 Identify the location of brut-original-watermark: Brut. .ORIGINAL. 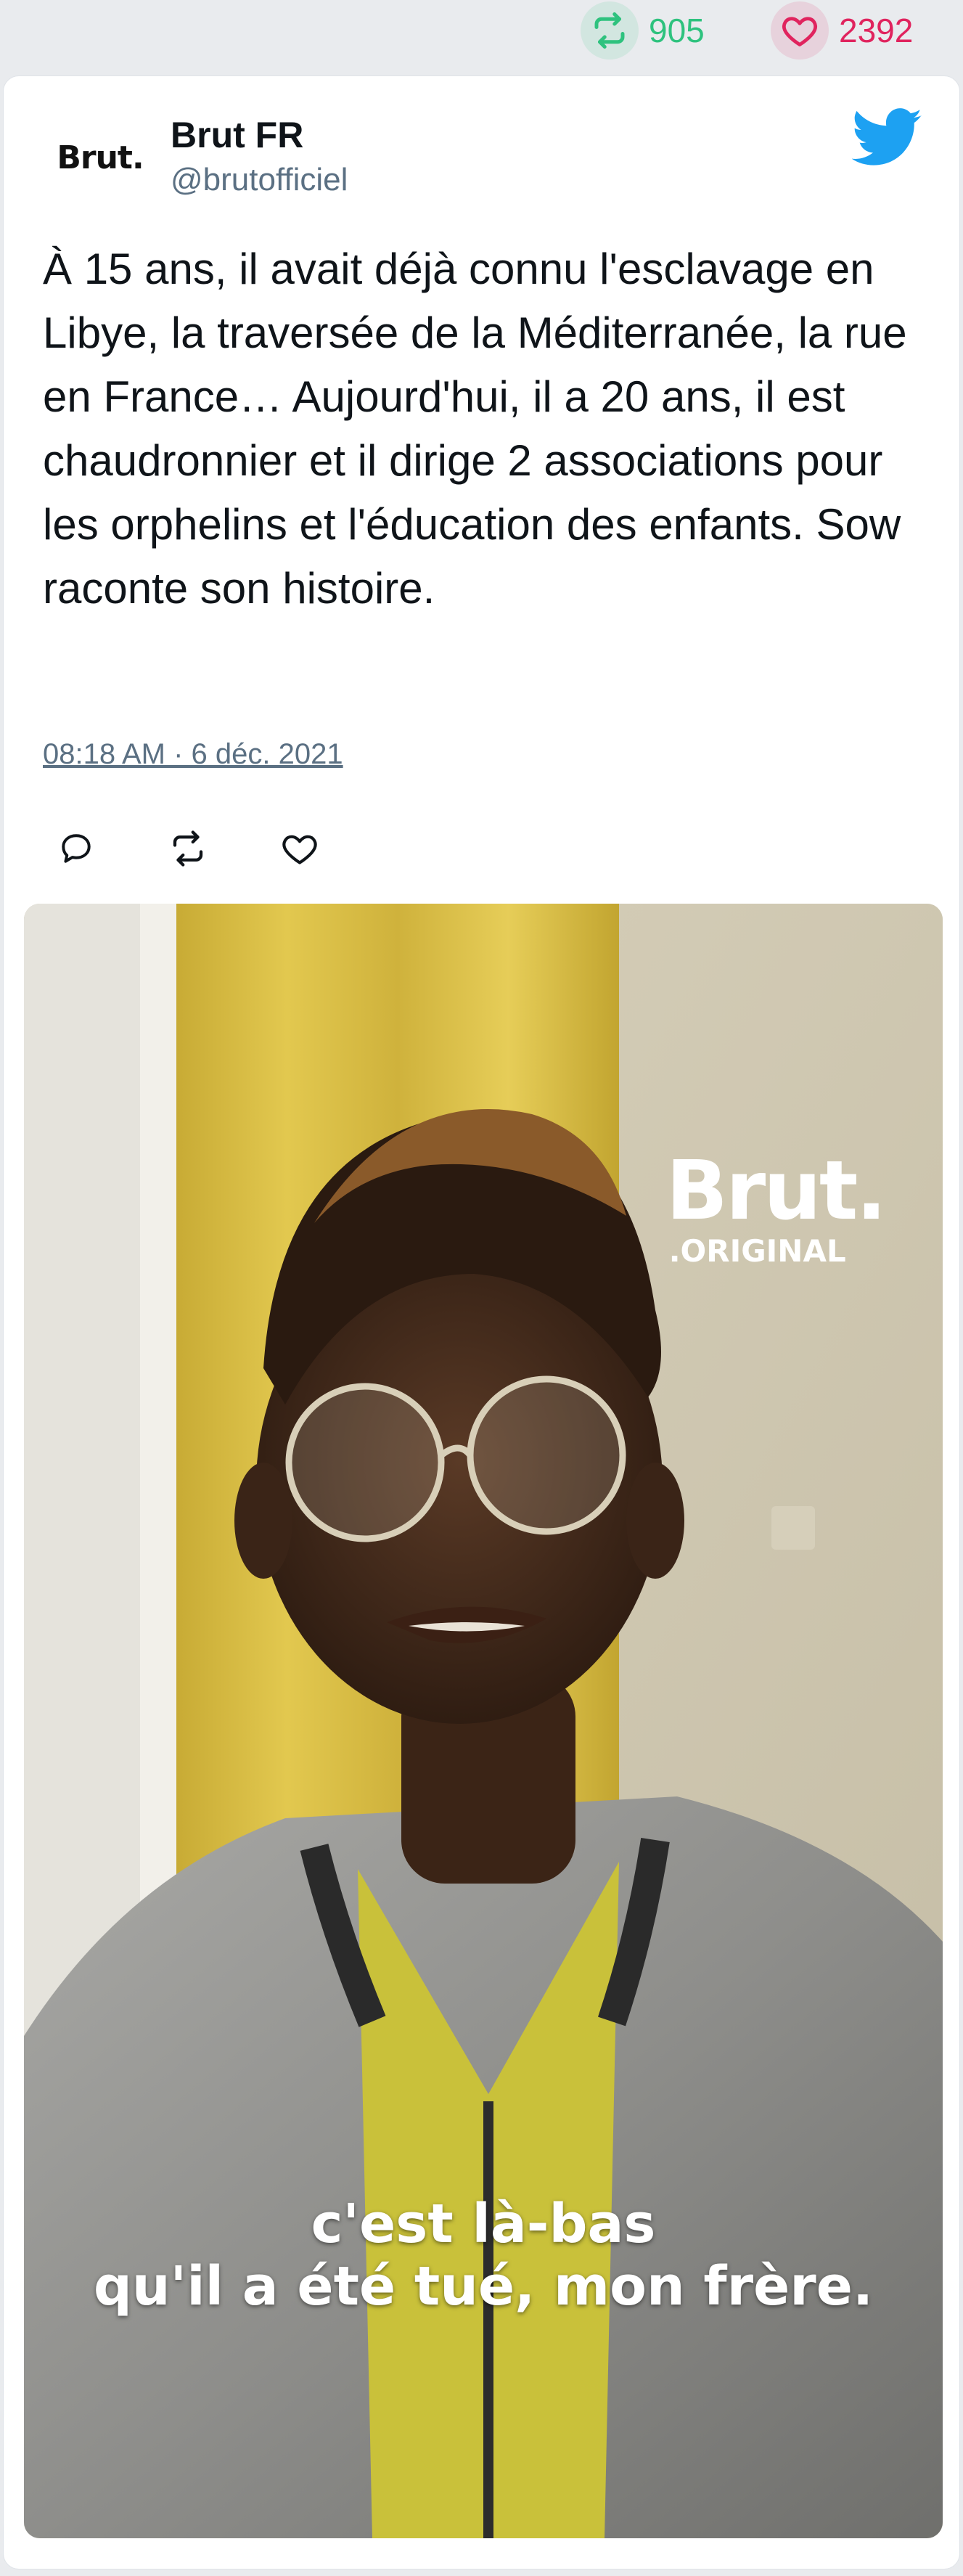
(776, 1207).